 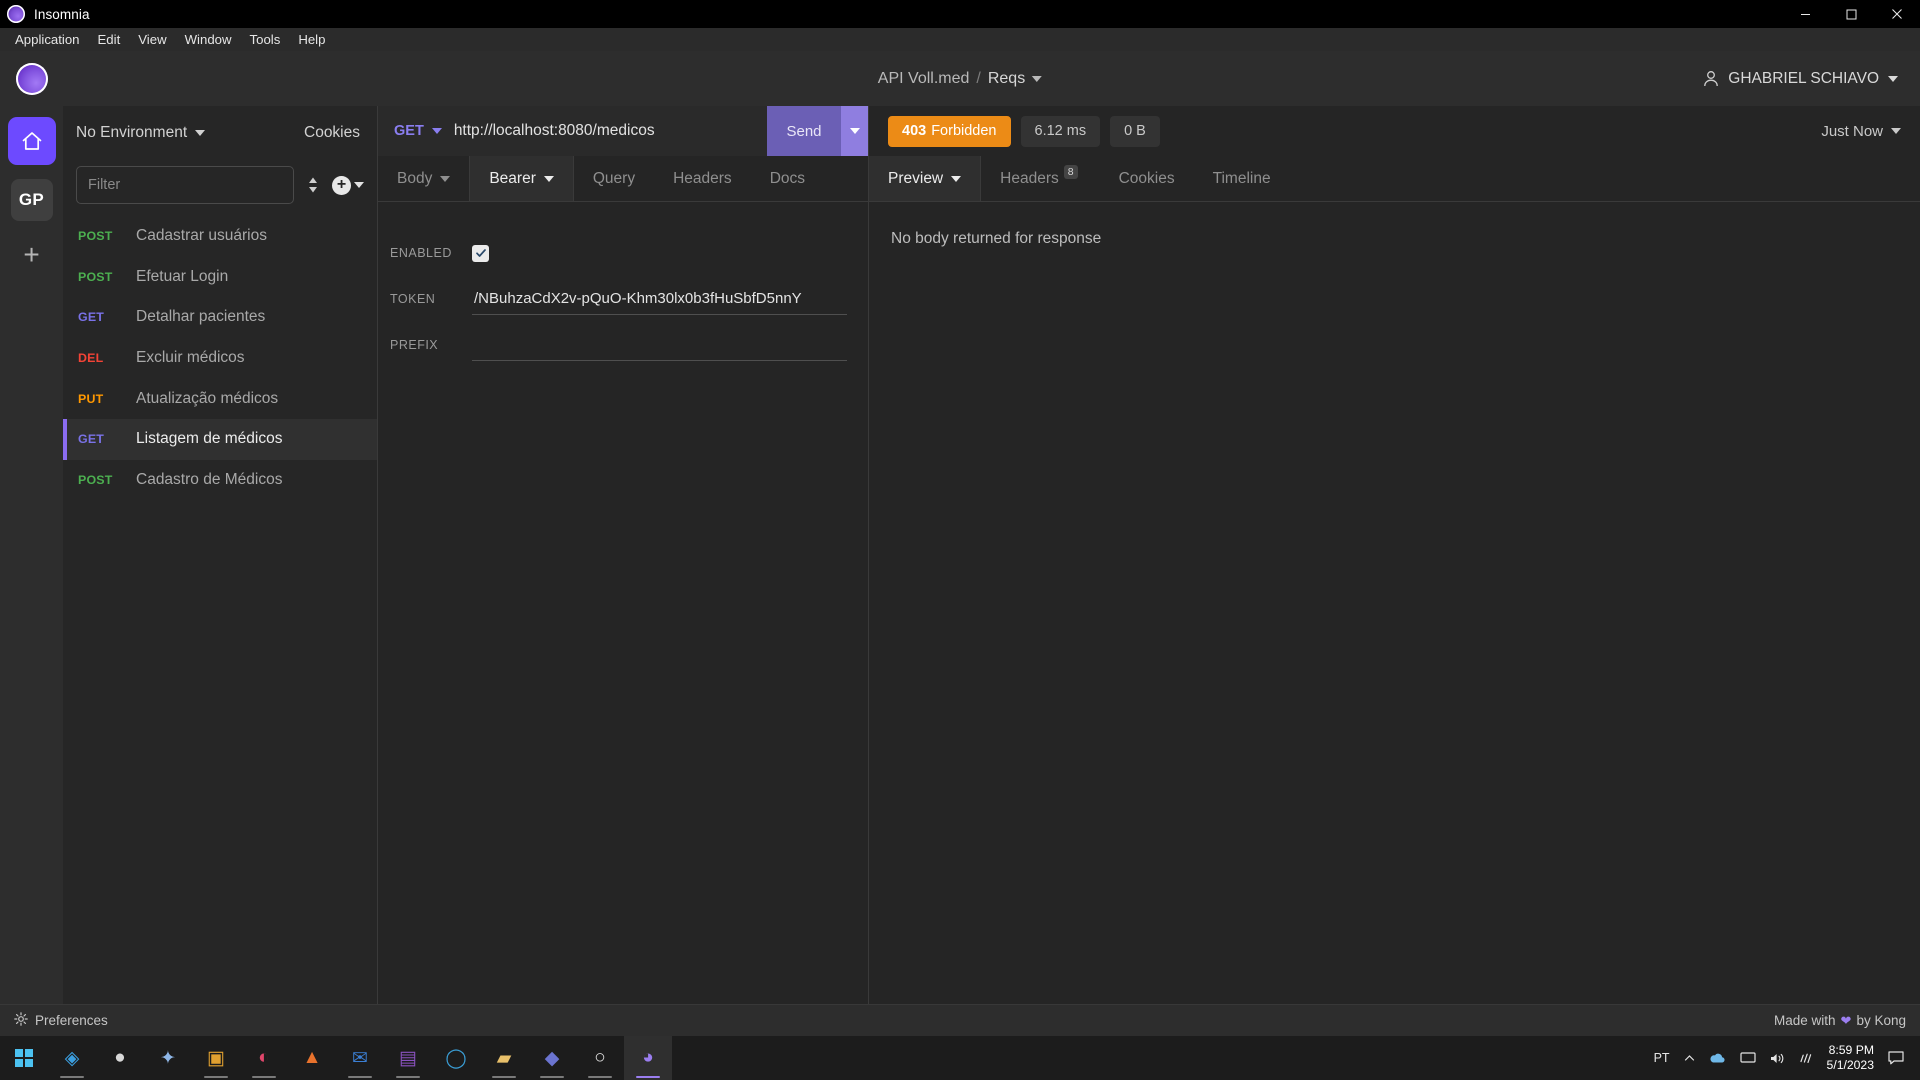 I want to click on show-hidden-icons-button, so click(x=1689, y=1058).